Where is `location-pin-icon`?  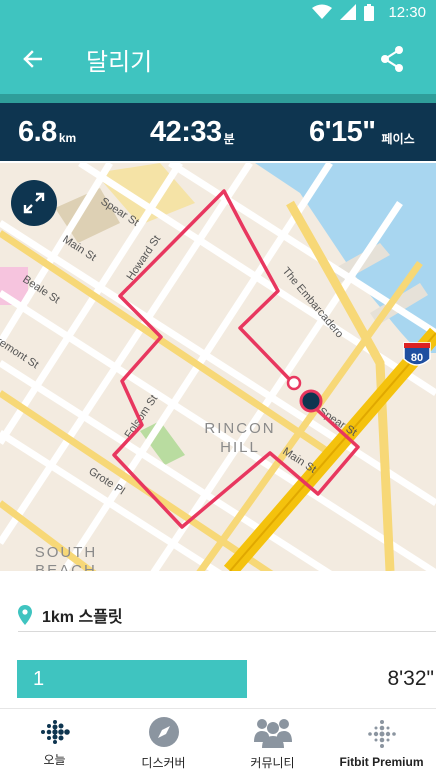 location-pin-icon is located at coordinates (25, 614).